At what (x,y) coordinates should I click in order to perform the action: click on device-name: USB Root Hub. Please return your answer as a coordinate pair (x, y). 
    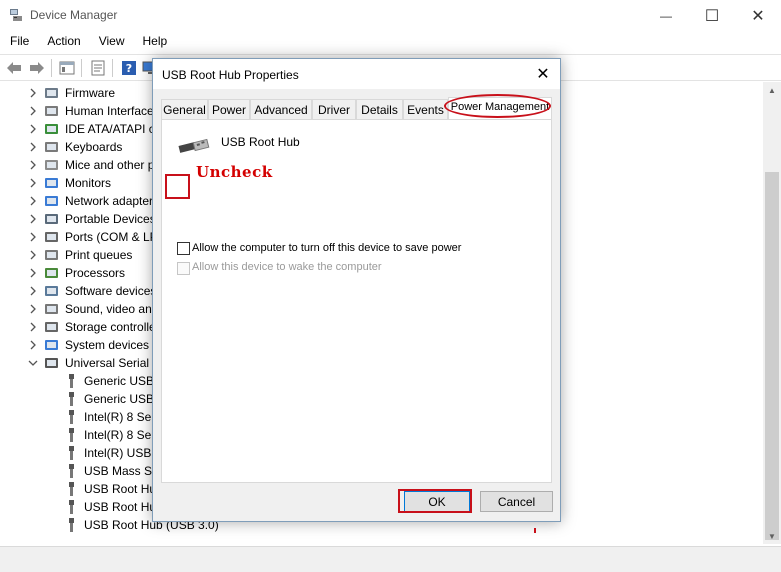
    Looking at the image, I should click on (260, 142).